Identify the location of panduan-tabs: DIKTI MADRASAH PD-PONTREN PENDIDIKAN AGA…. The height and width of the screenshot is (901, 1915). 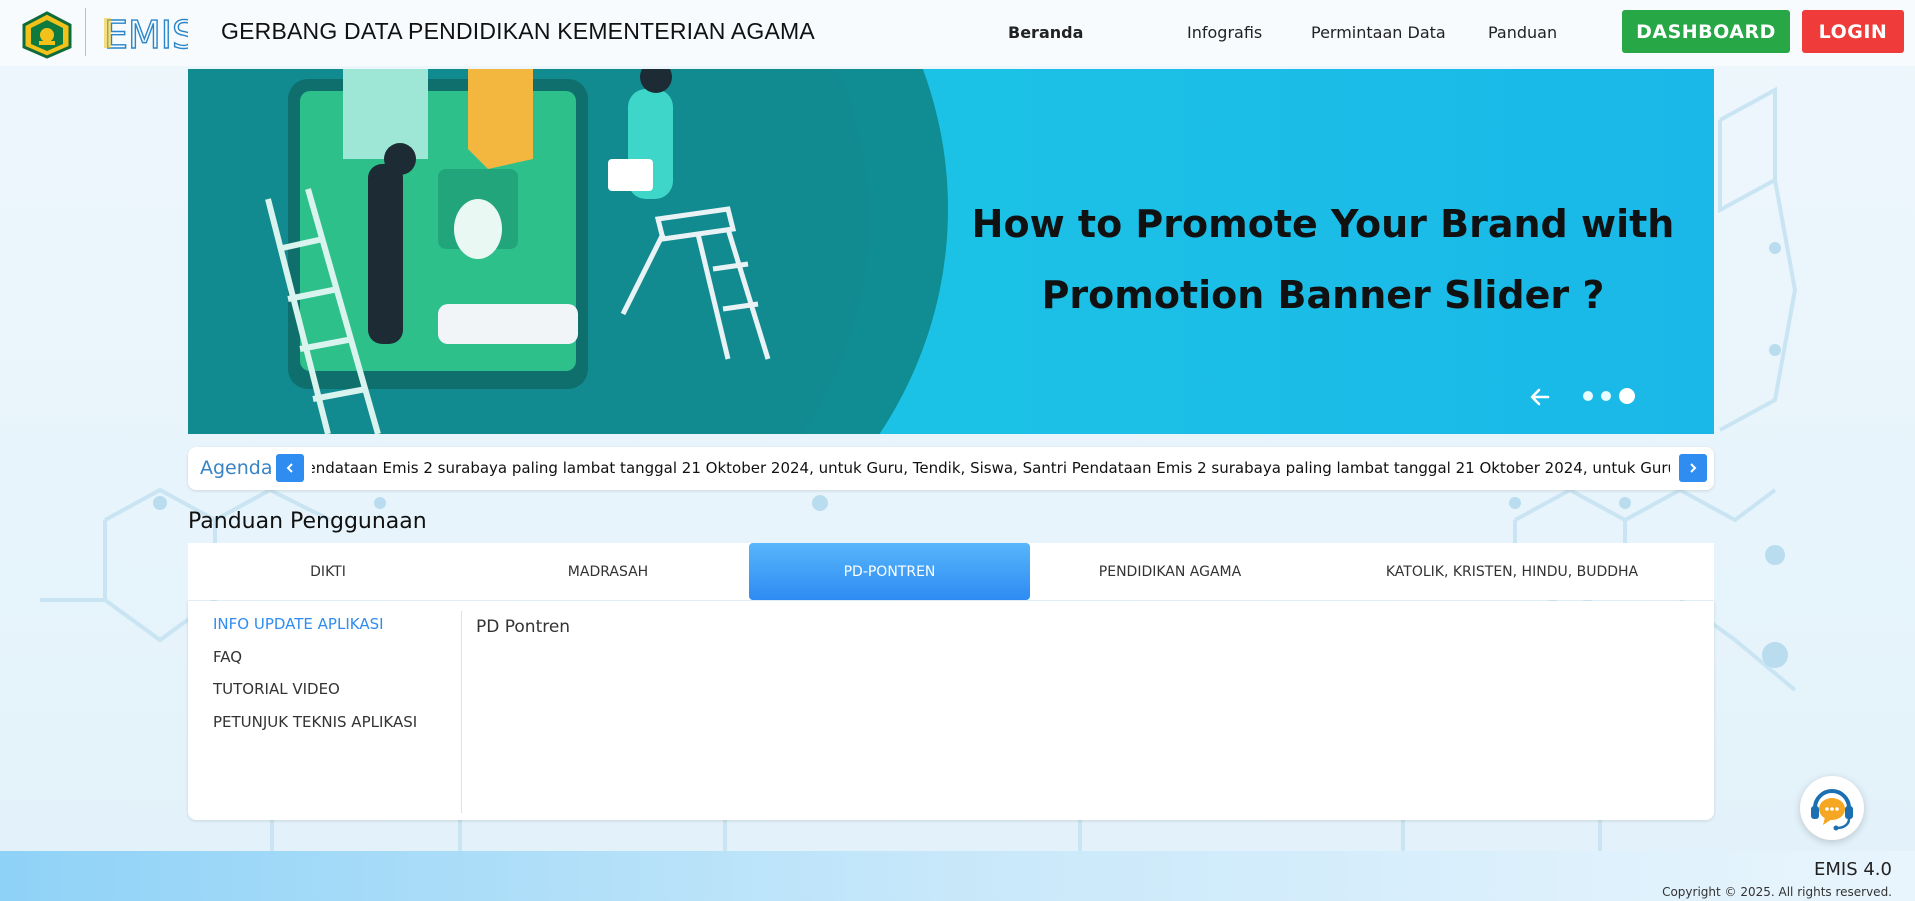
(951, 571).